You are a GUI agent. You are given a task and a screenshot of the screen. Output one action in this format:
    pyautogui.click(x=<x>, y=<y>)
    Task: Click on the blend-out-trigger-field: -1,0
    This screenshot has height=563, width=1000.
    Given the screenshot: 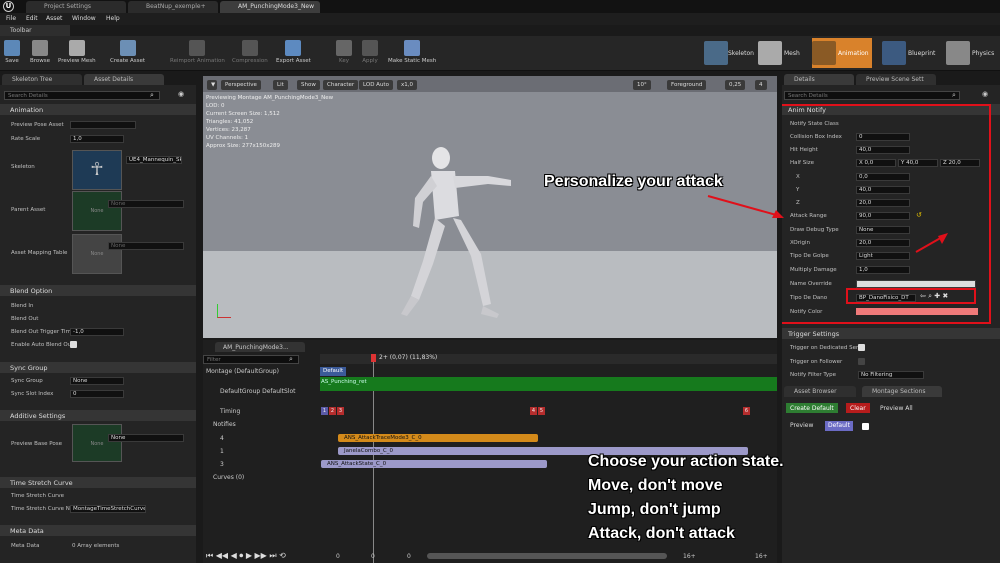 What is the action you would take?
    pyautogui.click(x=97, y=332)
    